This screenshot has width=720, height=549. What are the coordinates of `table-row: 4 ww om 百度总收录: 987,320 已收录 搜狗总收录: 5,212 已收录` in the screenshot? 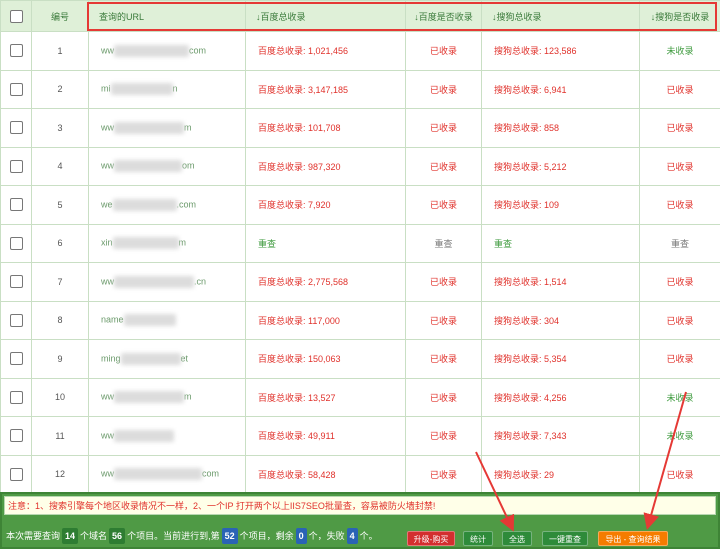 It's located at (360, 166).